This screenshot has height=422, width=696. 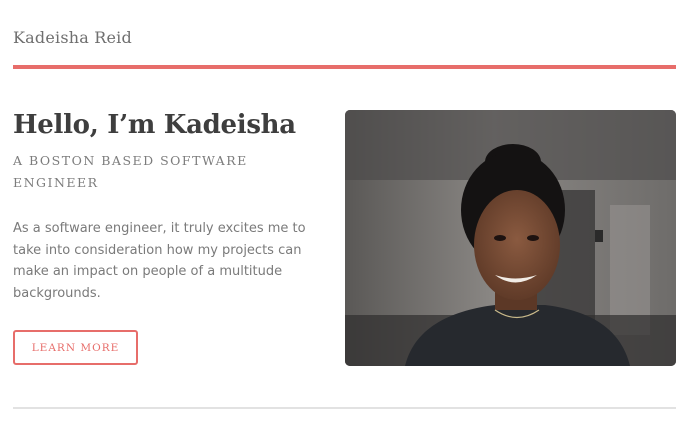 What do you see at coordinates (344, 67) in the screenshot?
I see `header-accent-bar` at bounding box center [344, 67].